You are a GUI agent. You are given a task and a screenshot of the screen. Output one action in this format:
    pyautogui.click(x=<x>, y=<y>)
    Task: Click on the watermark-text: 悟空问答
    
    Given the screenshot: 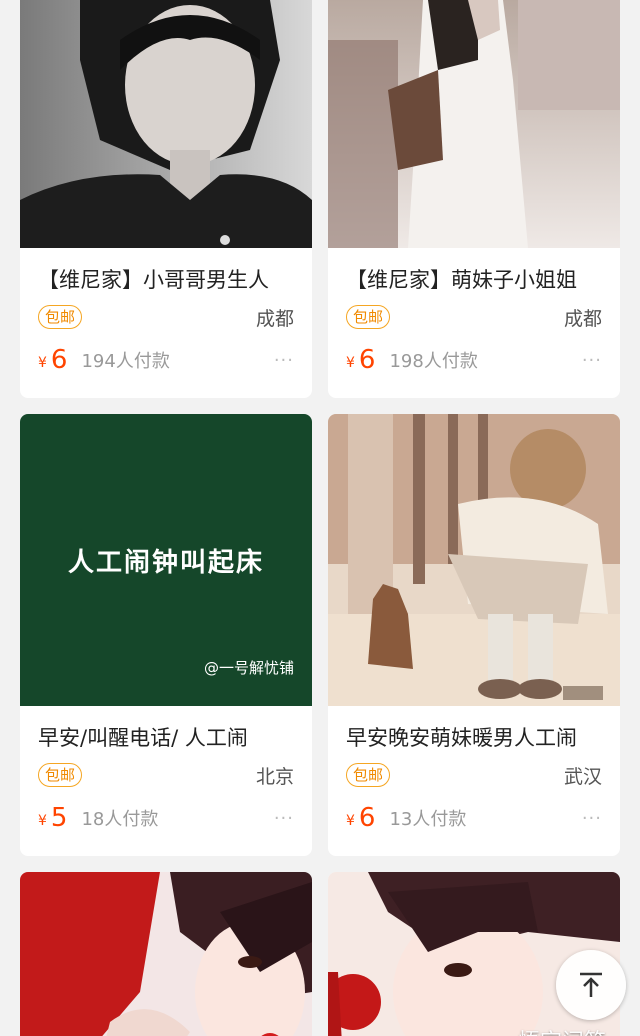 What is the action you would take?
    pyautogui.click(x=562, y=1030)
    